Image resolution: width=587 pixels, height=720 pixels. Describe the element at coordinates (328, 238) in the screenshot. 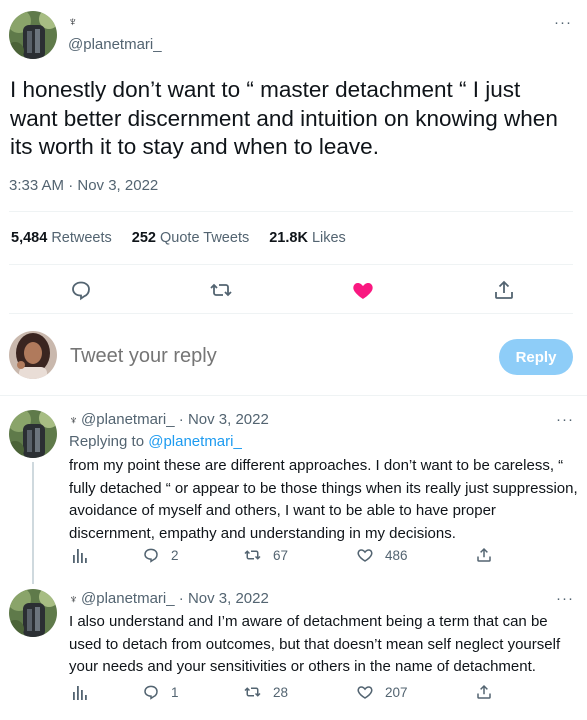

I see `likes-label: Likes` at that location.